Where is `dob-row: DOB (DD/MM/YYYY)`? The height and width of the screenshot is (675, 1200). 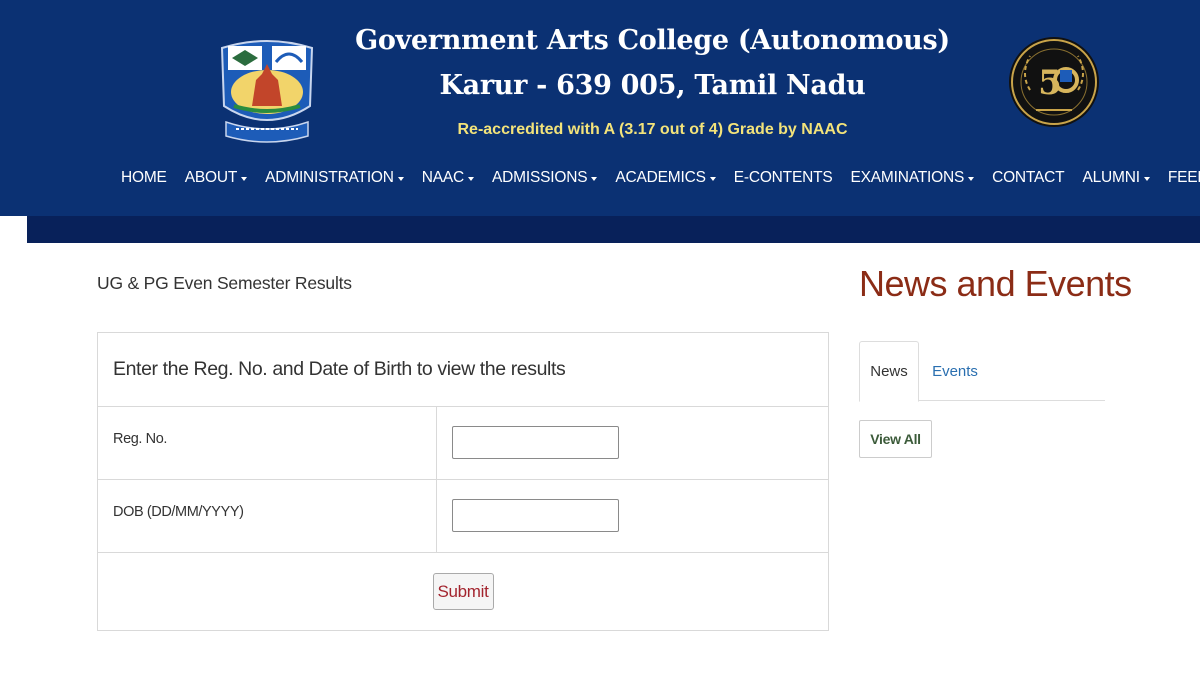 dob-row: DOB (DD/MM/YYYY) is located at coordinates (463, 516).